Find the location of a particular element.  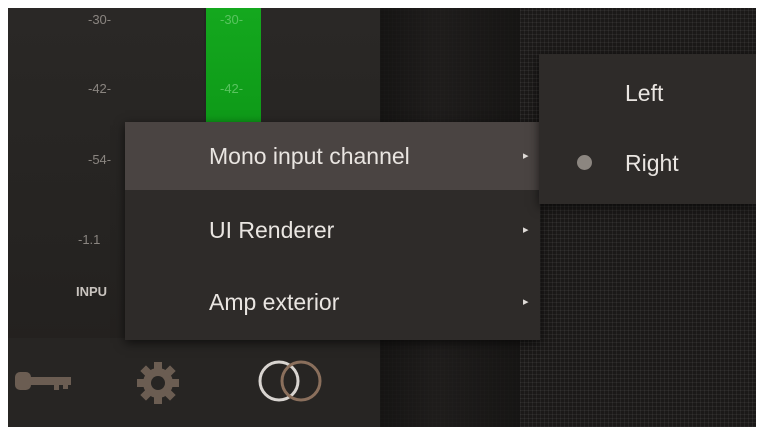

key-icon is located at coordinates (44, 383).